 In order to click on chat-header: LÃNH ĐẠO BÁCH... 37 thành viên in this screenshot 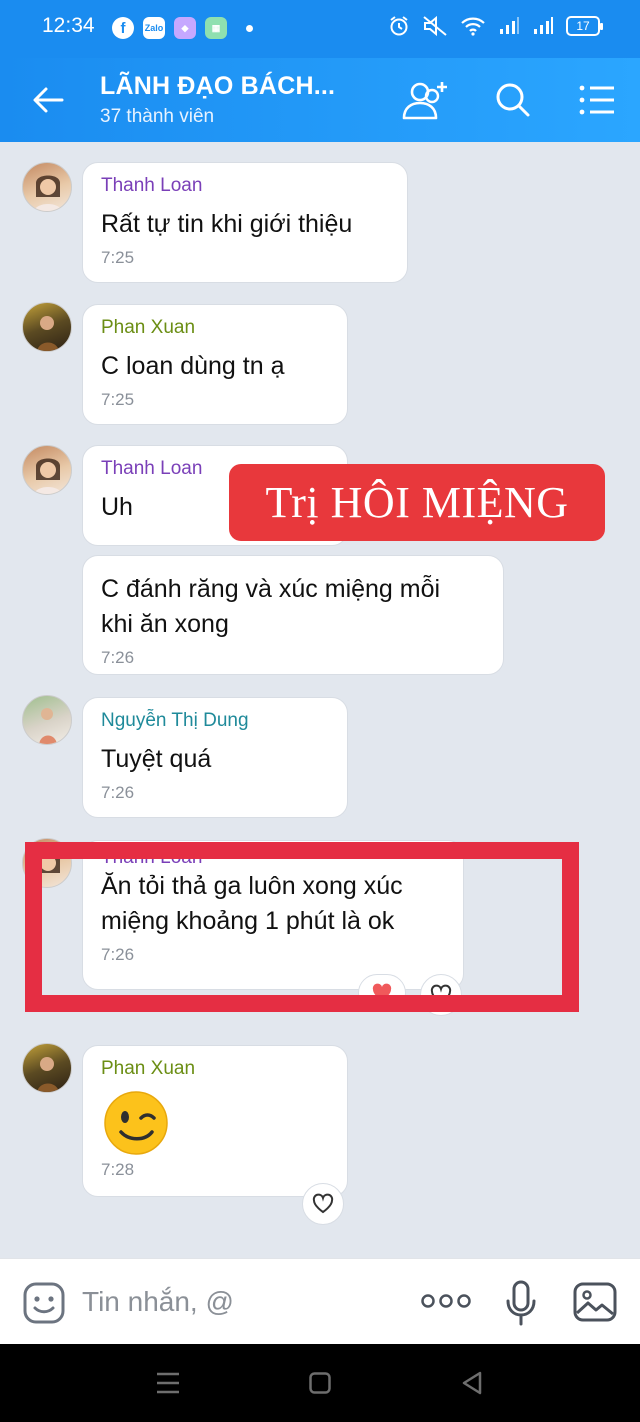, I will do `click(320, 100)`.